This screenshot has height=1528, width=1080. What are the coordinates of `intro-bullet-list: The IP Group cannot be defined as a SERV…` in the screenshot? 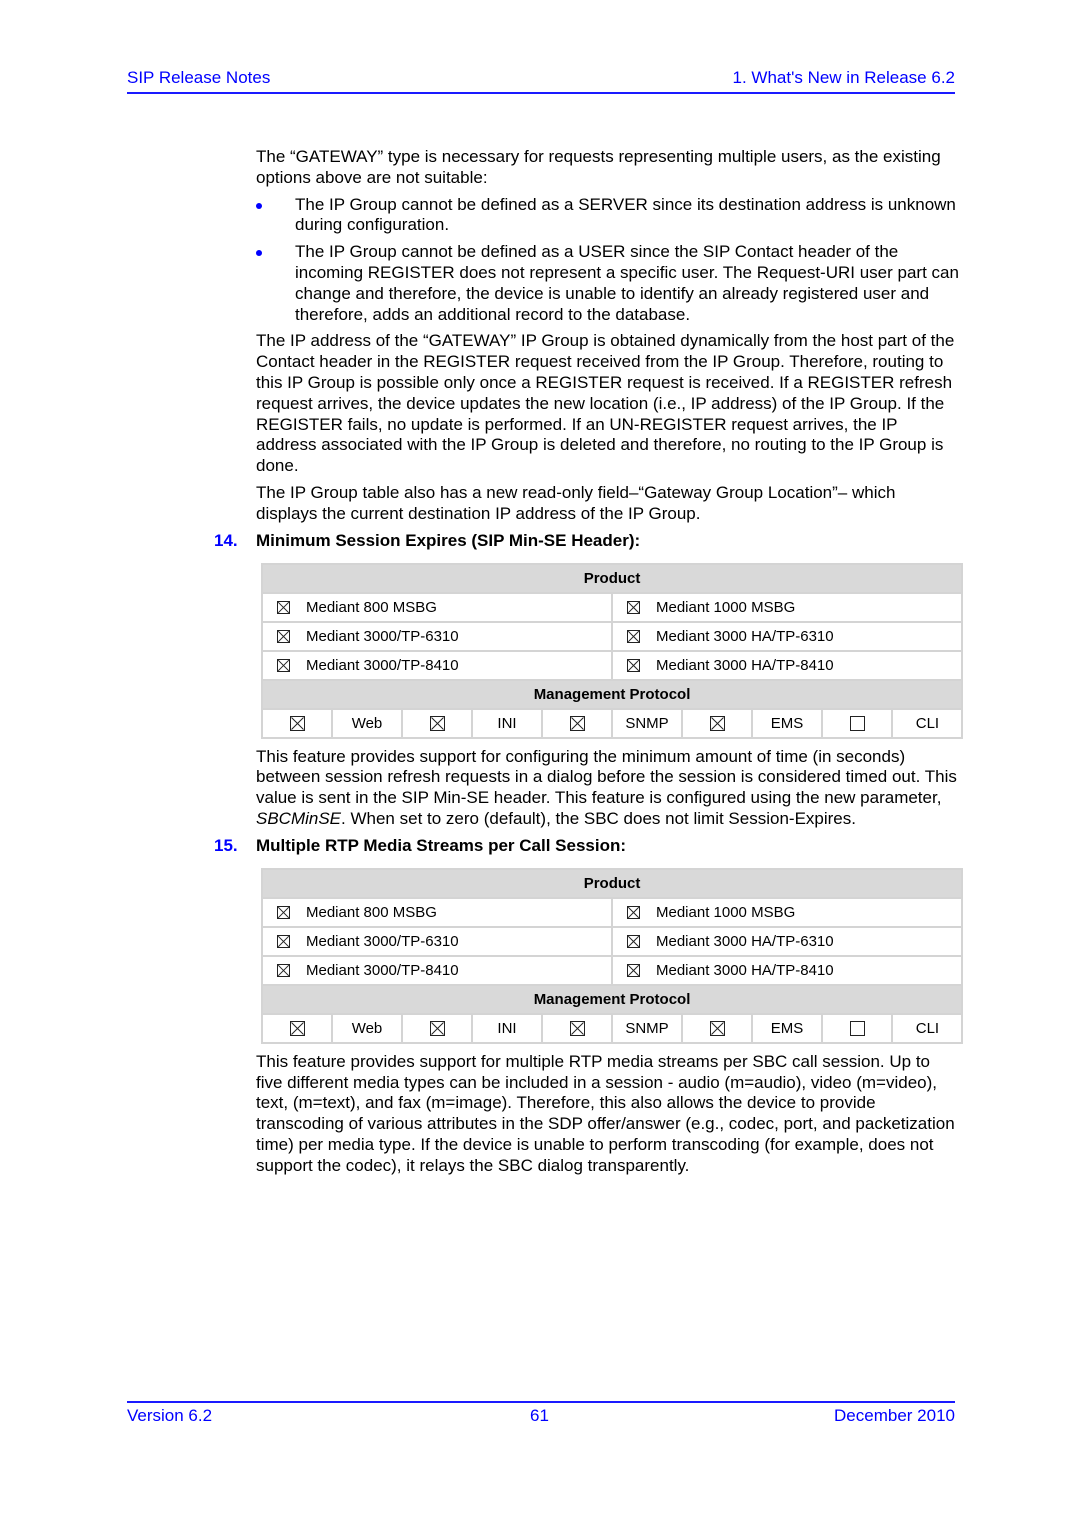 It's located at (608, 260).